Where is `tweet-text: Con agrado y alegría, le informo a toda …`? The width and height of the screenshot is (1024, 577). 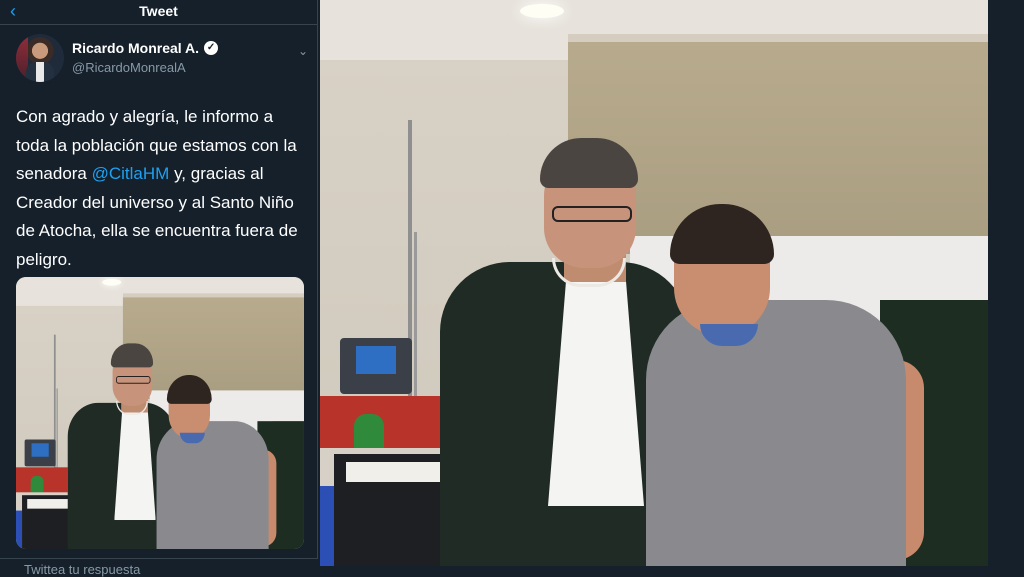 tweet-text: Con agrado y alegría, le informo a toda … is located at coordinates (162, 188).